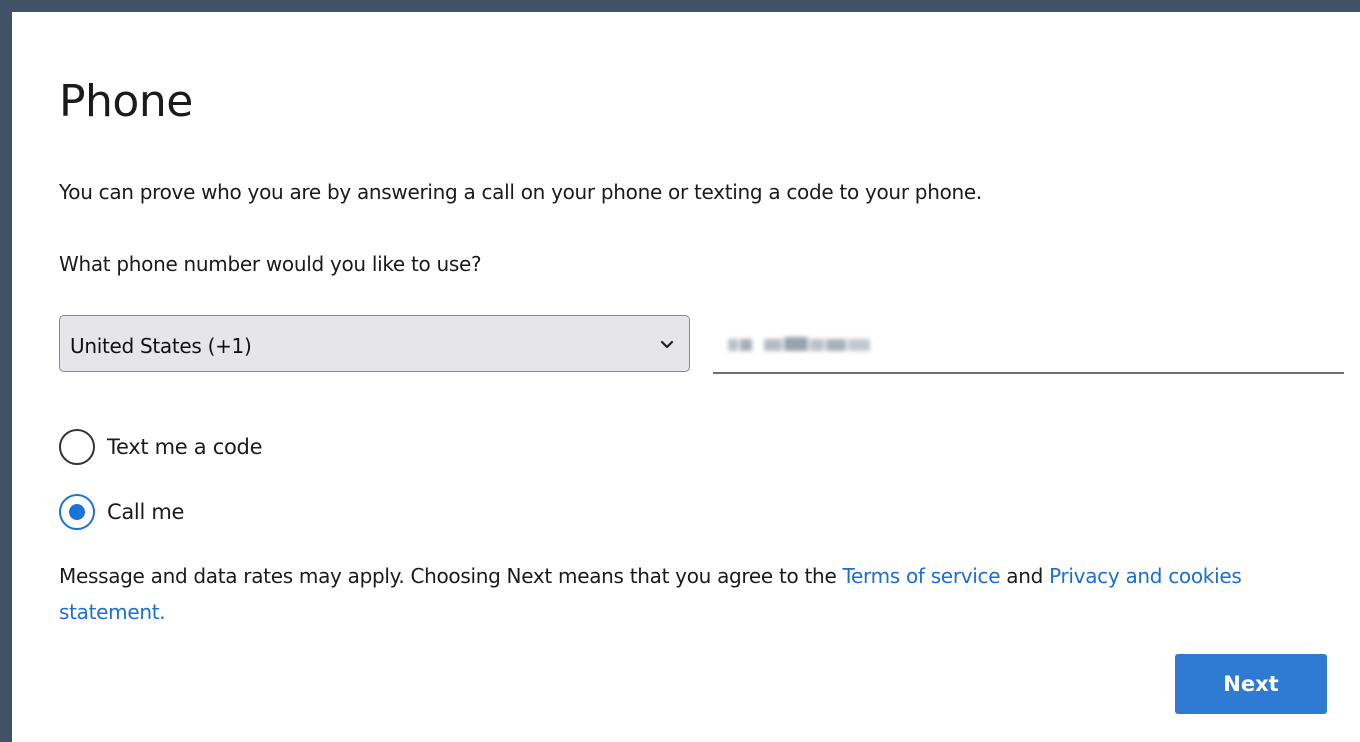  What do you see at coordinates (799, 344) in the screenshot?
I see `redacted-phone-number` at bounding box center [799, 344].